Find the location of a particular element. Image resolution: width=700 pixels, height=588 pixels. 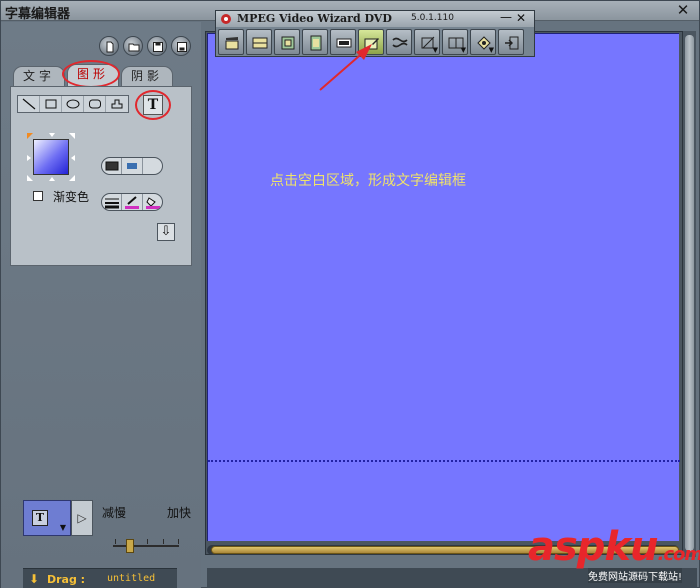

fill-mode-frame-button is located at coordinates (112, 166).